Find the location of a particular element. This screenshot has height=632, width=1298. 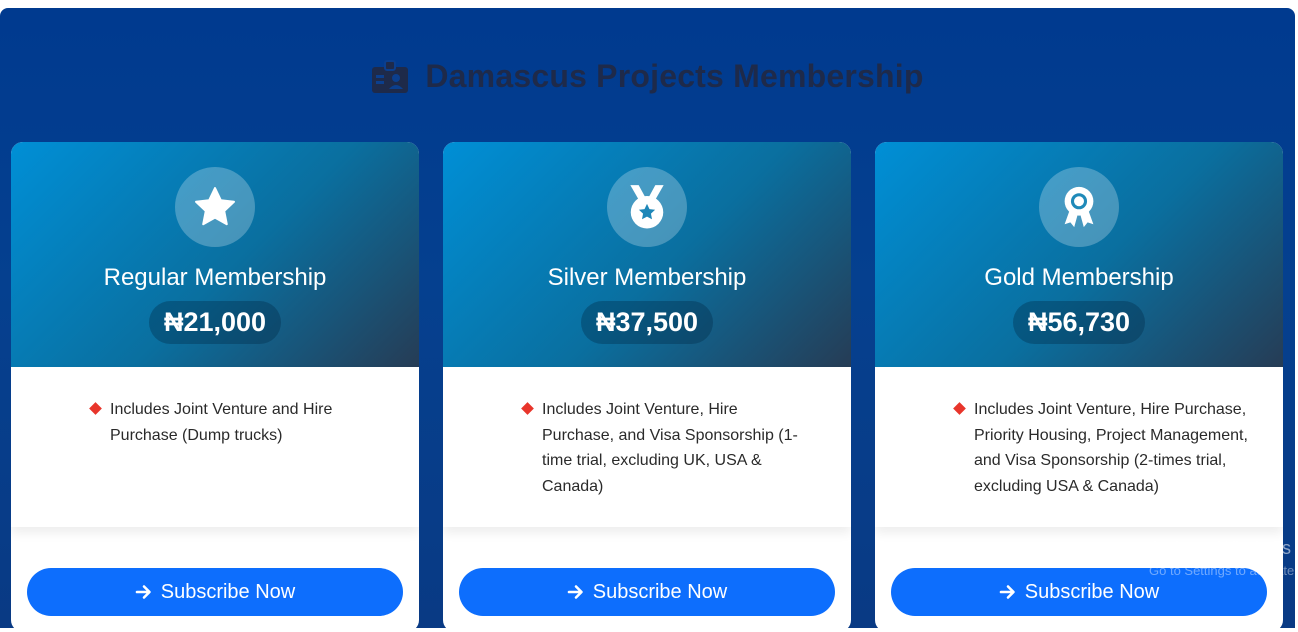

plan-title: Silver Membership is located at coordinates (647, 277).